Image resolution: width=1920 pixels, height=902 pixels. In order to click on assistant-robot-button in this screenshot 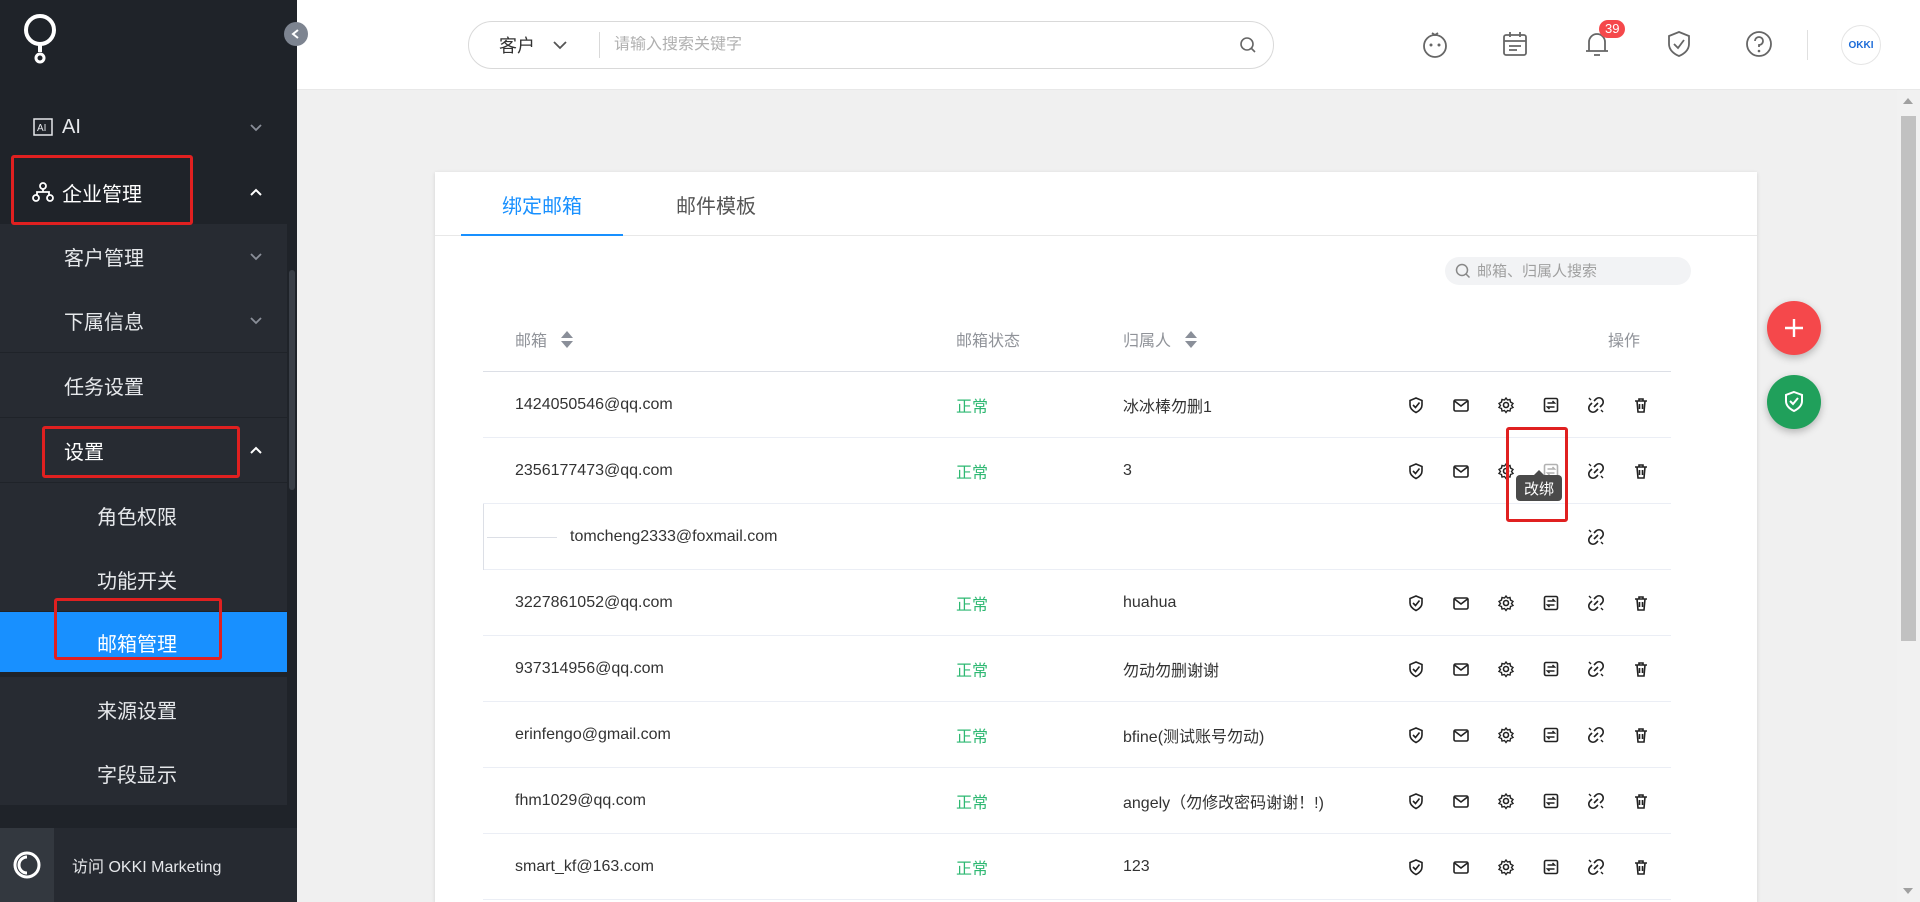, I will do `click(1435, 44)`.